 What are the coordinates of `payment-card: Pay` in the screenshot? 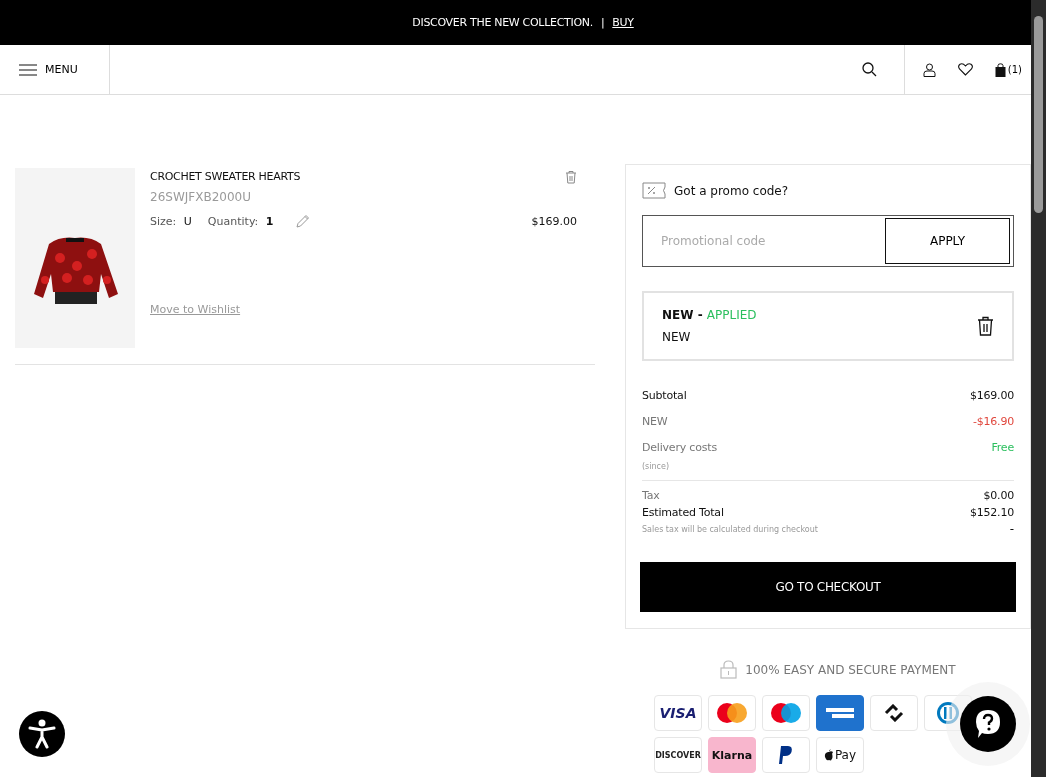 It's located at (840, 755).